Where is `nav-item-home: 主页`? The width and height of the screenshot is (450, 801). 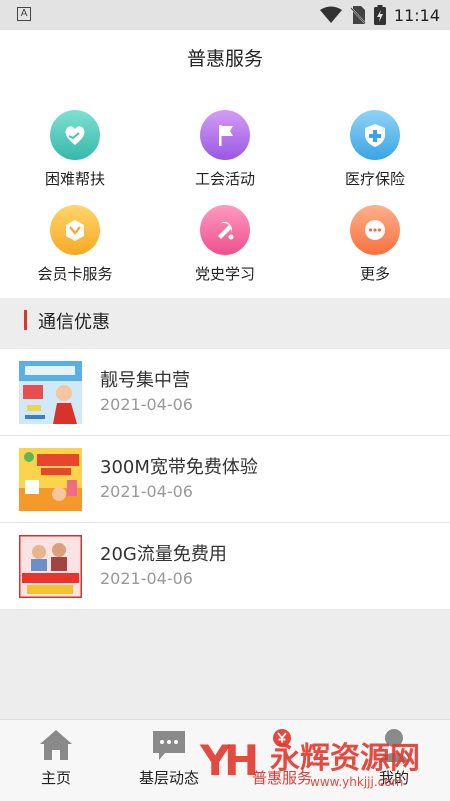 nav-item-home: 主页 is located at coordinates (56, 760).